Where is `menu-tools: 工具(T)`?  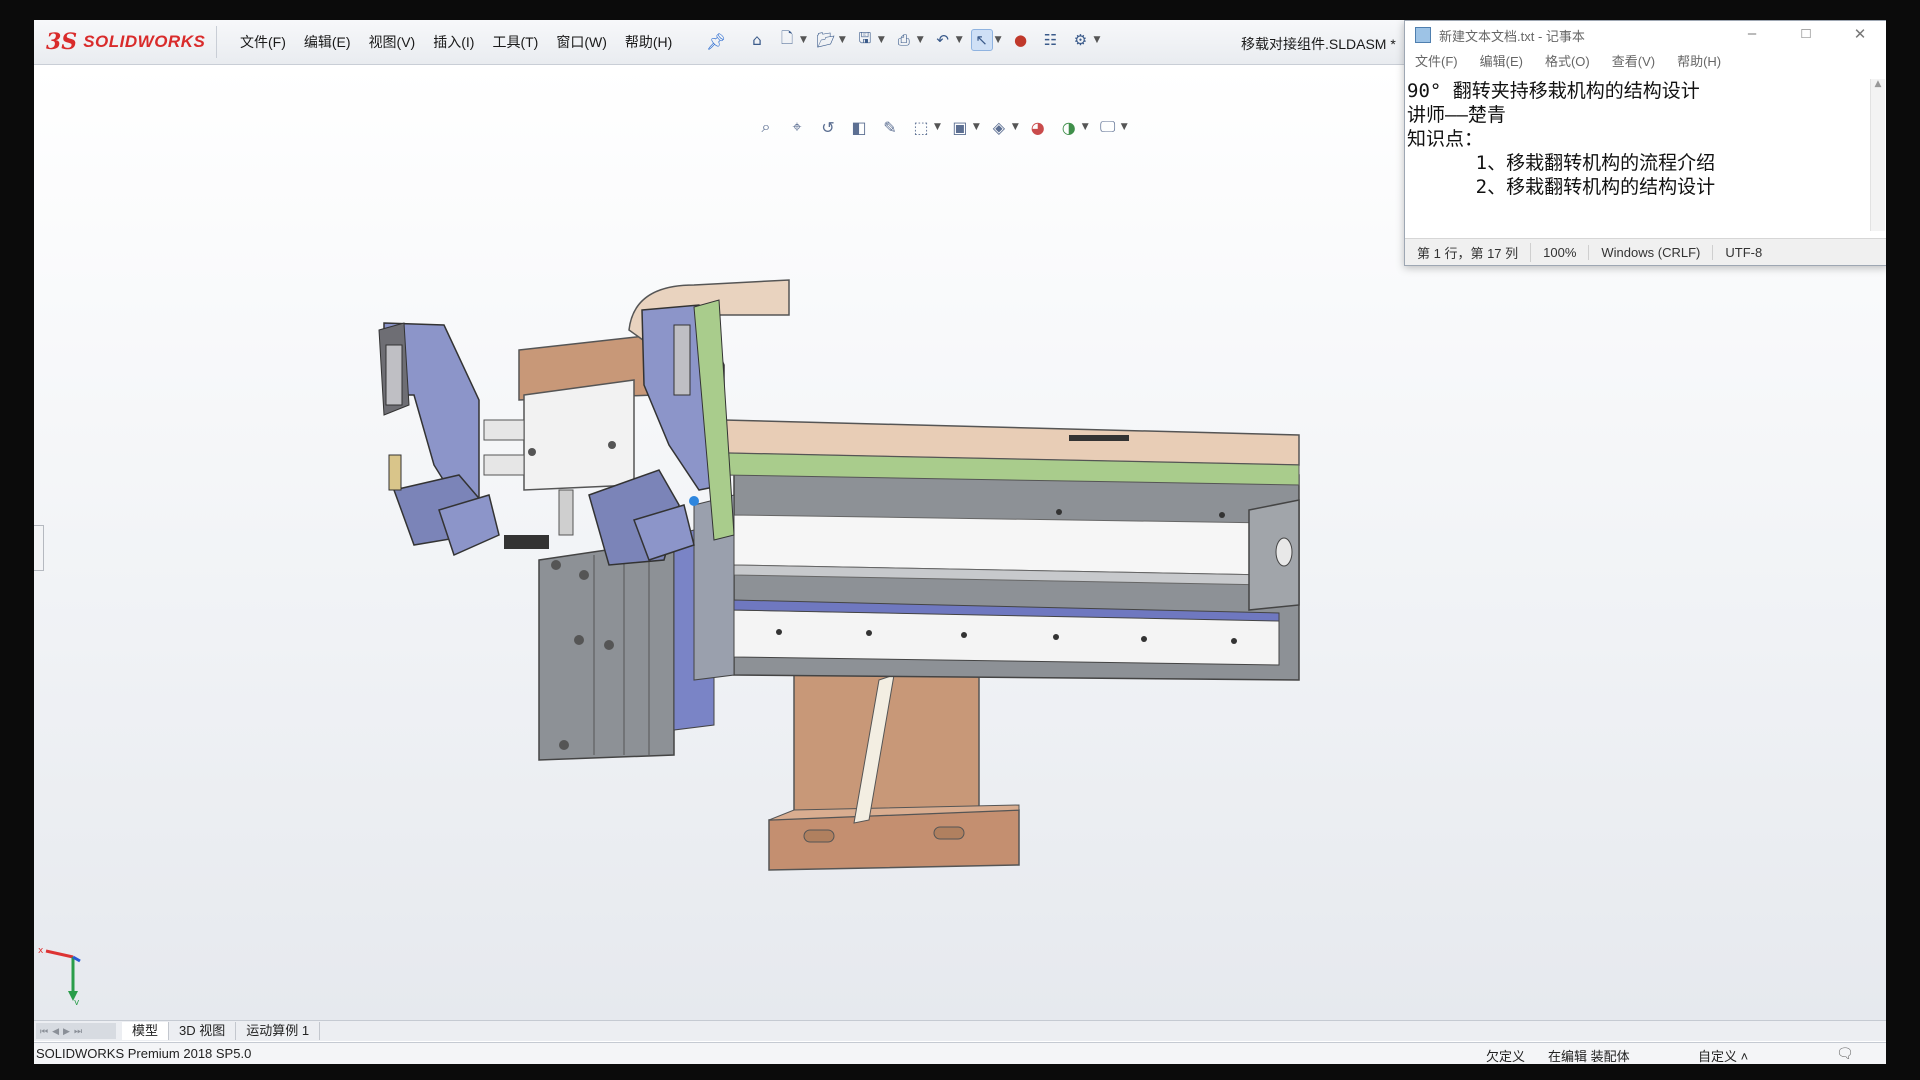 menu-tools: 工具(T) is located at coordinates (515, 42).